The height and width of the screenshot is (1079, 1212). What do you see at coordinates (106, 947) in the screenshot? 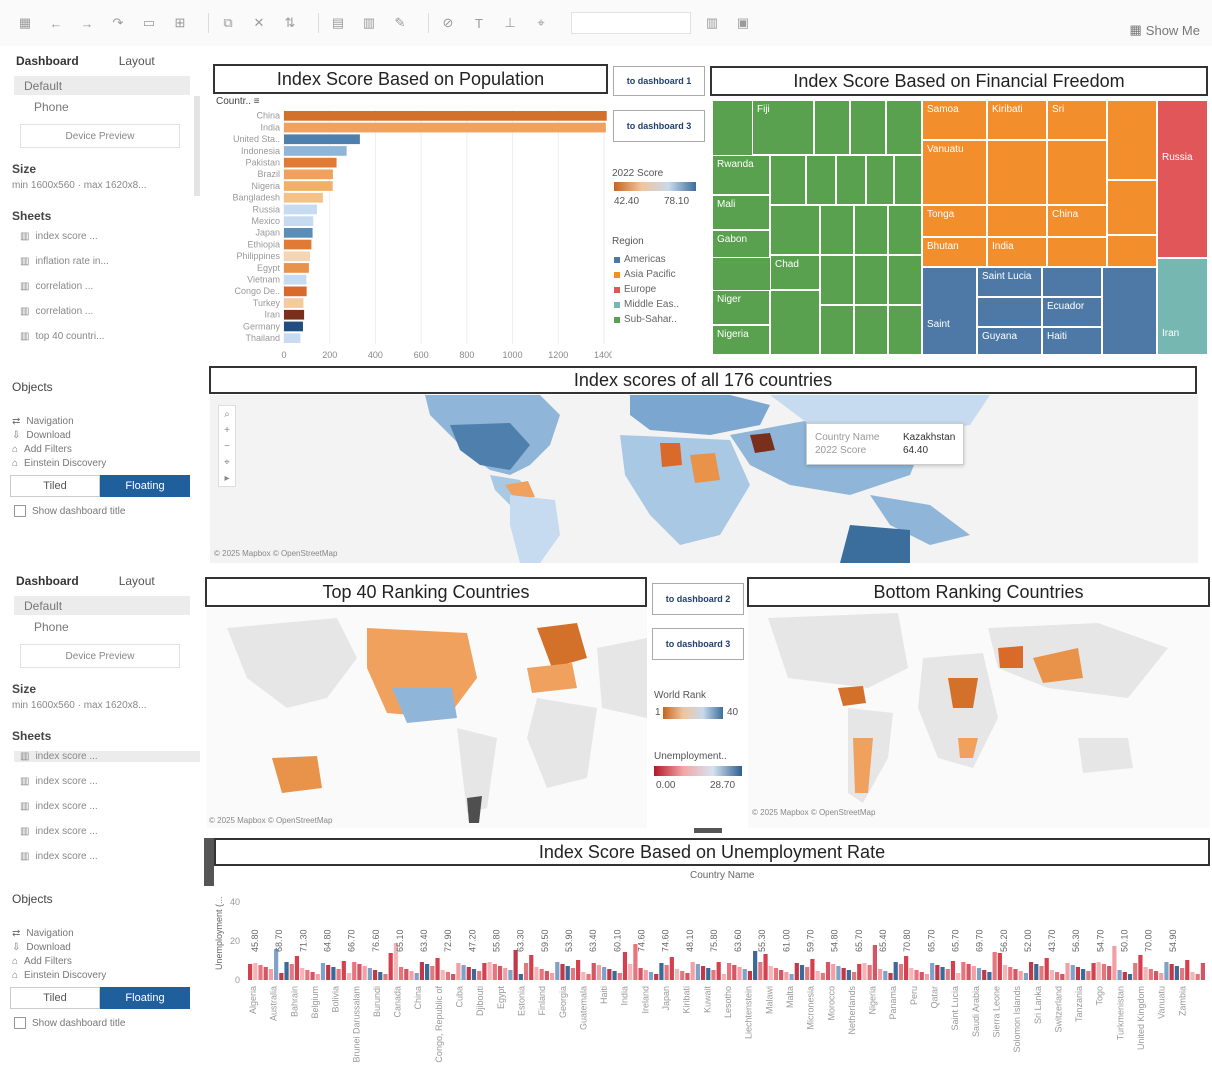
I see `object-download: ⇩ Download` at bounding box center [106, 947].